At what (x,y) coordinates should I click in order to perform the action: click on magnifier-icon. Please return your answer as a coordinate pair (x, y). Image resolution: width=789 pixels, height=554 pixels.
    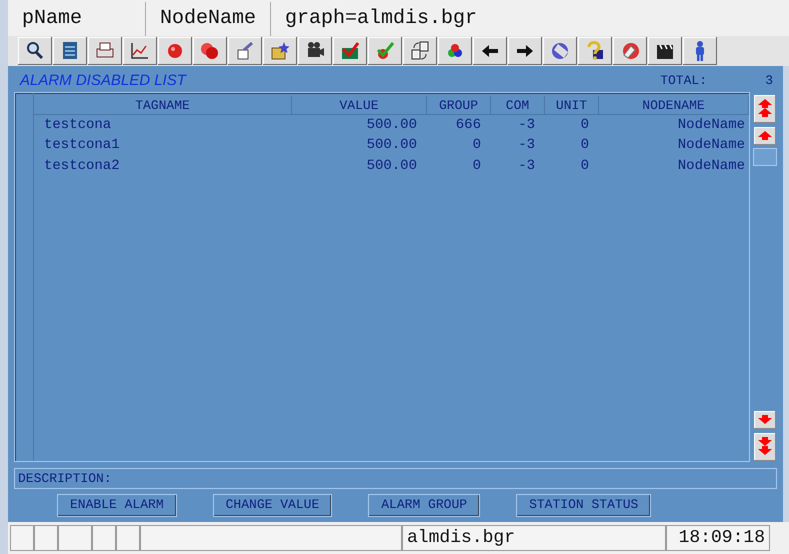
    Looking at the image, I should click on (35, 51).